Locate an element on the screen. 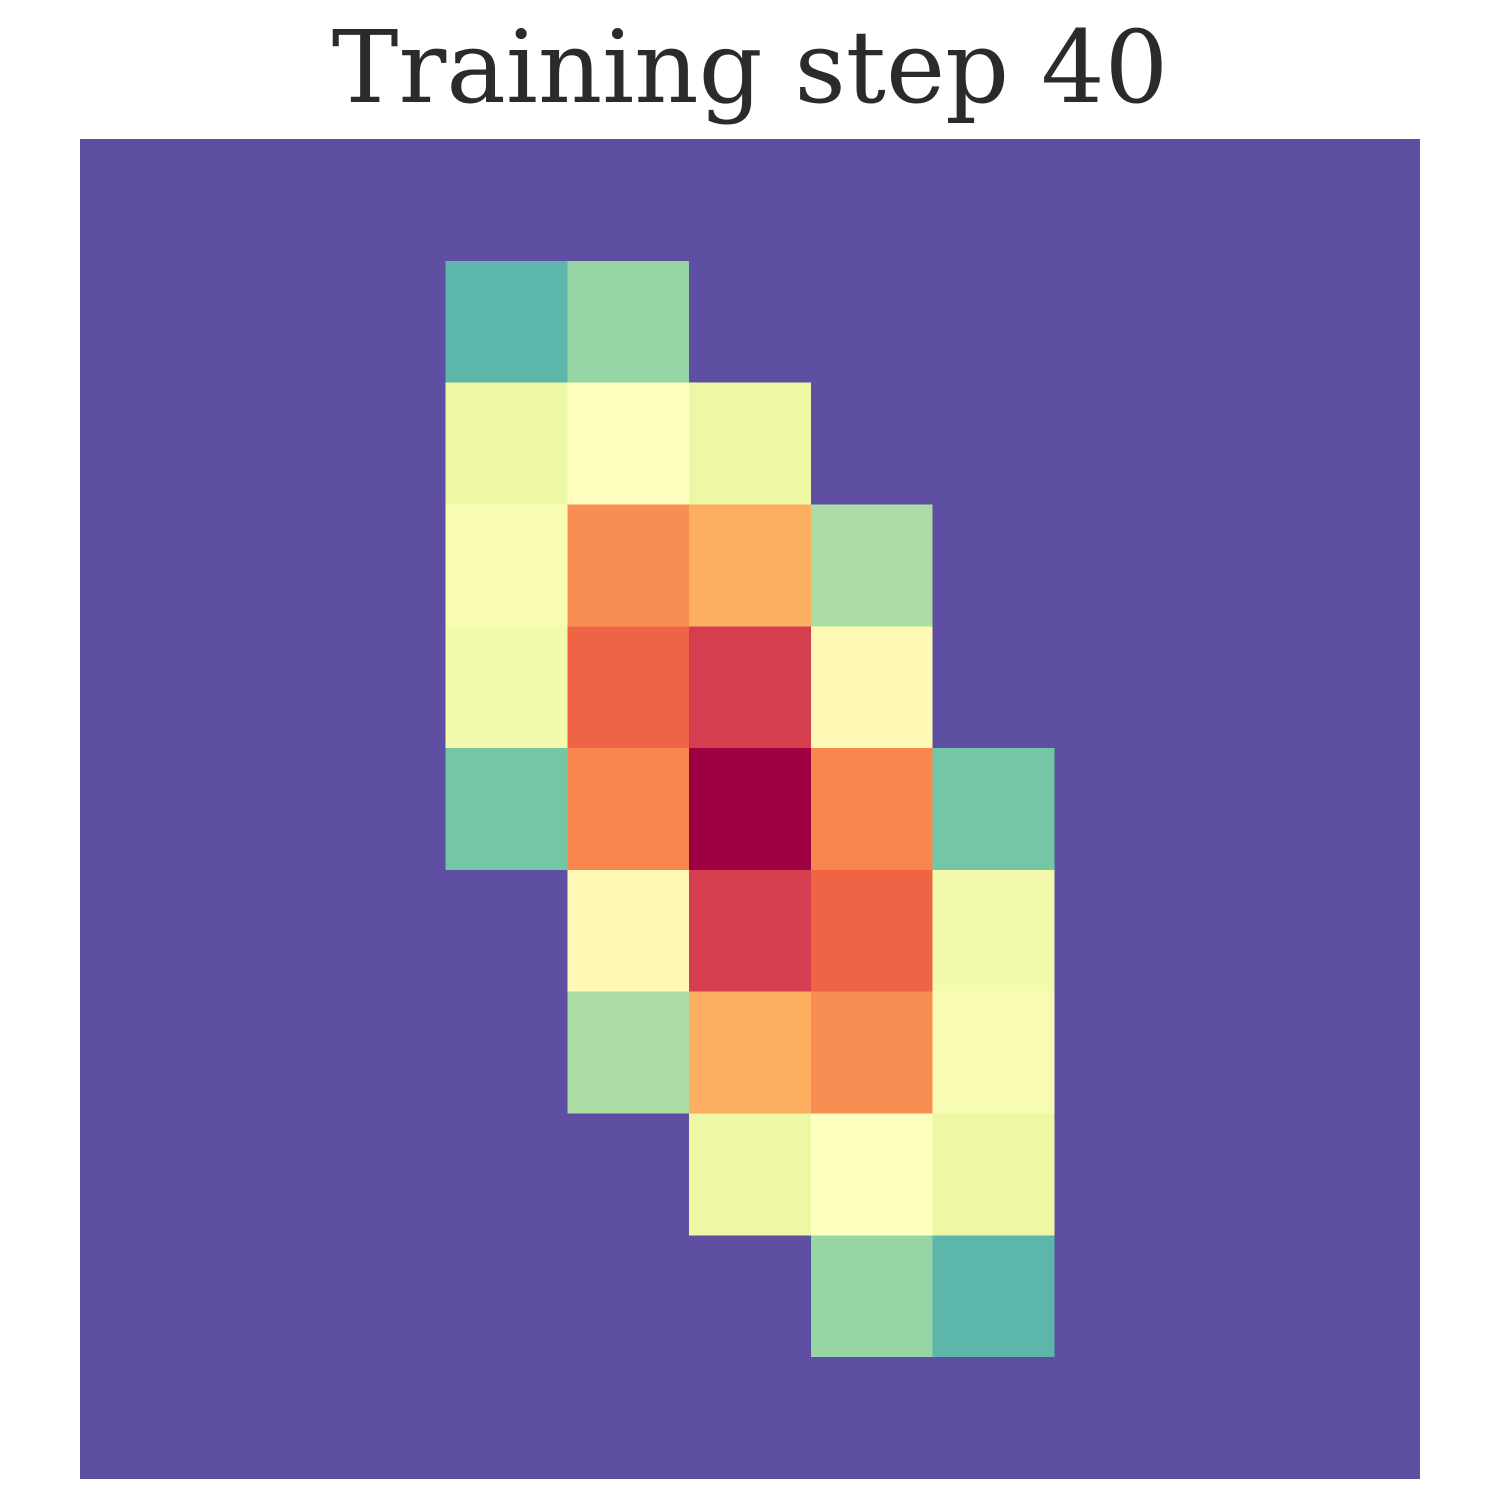  heatmap-cell-r1-c9 is located at coordinates (1237, 322).